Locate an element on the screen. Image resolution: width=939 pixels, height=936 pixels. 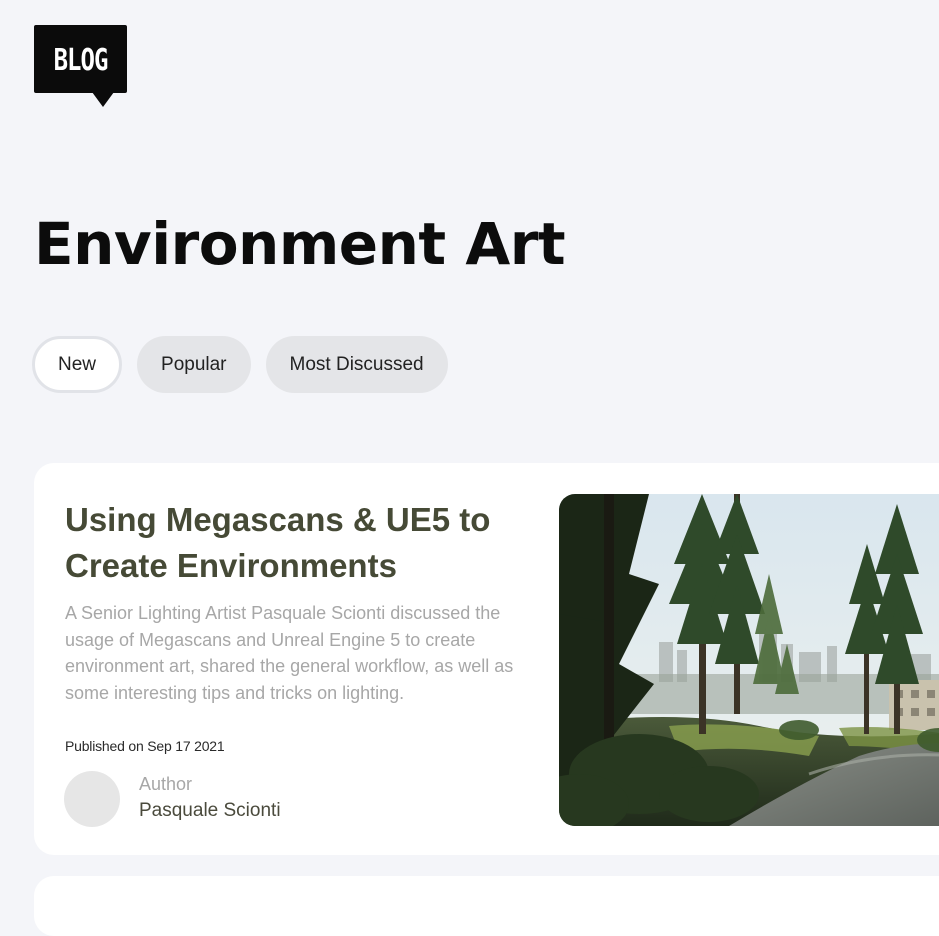
post-published-date: Published on Sep 17 2021 is located at coordinates (145, 746).